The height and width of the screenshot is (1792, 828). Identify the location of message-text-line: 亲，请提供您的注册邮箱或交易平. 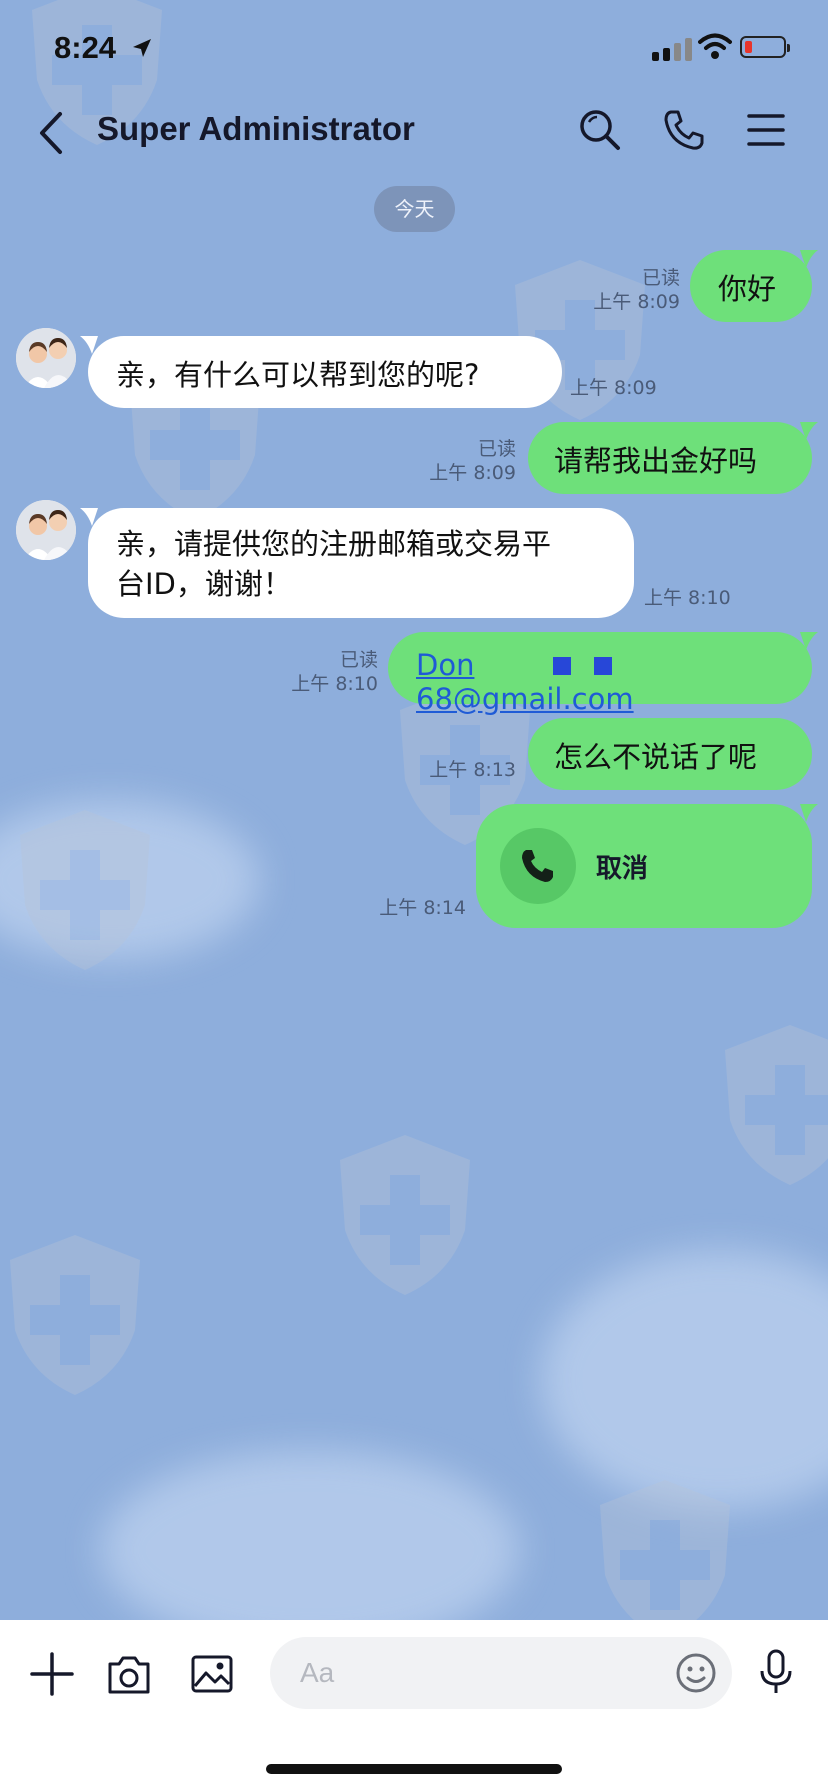
(334, 544).